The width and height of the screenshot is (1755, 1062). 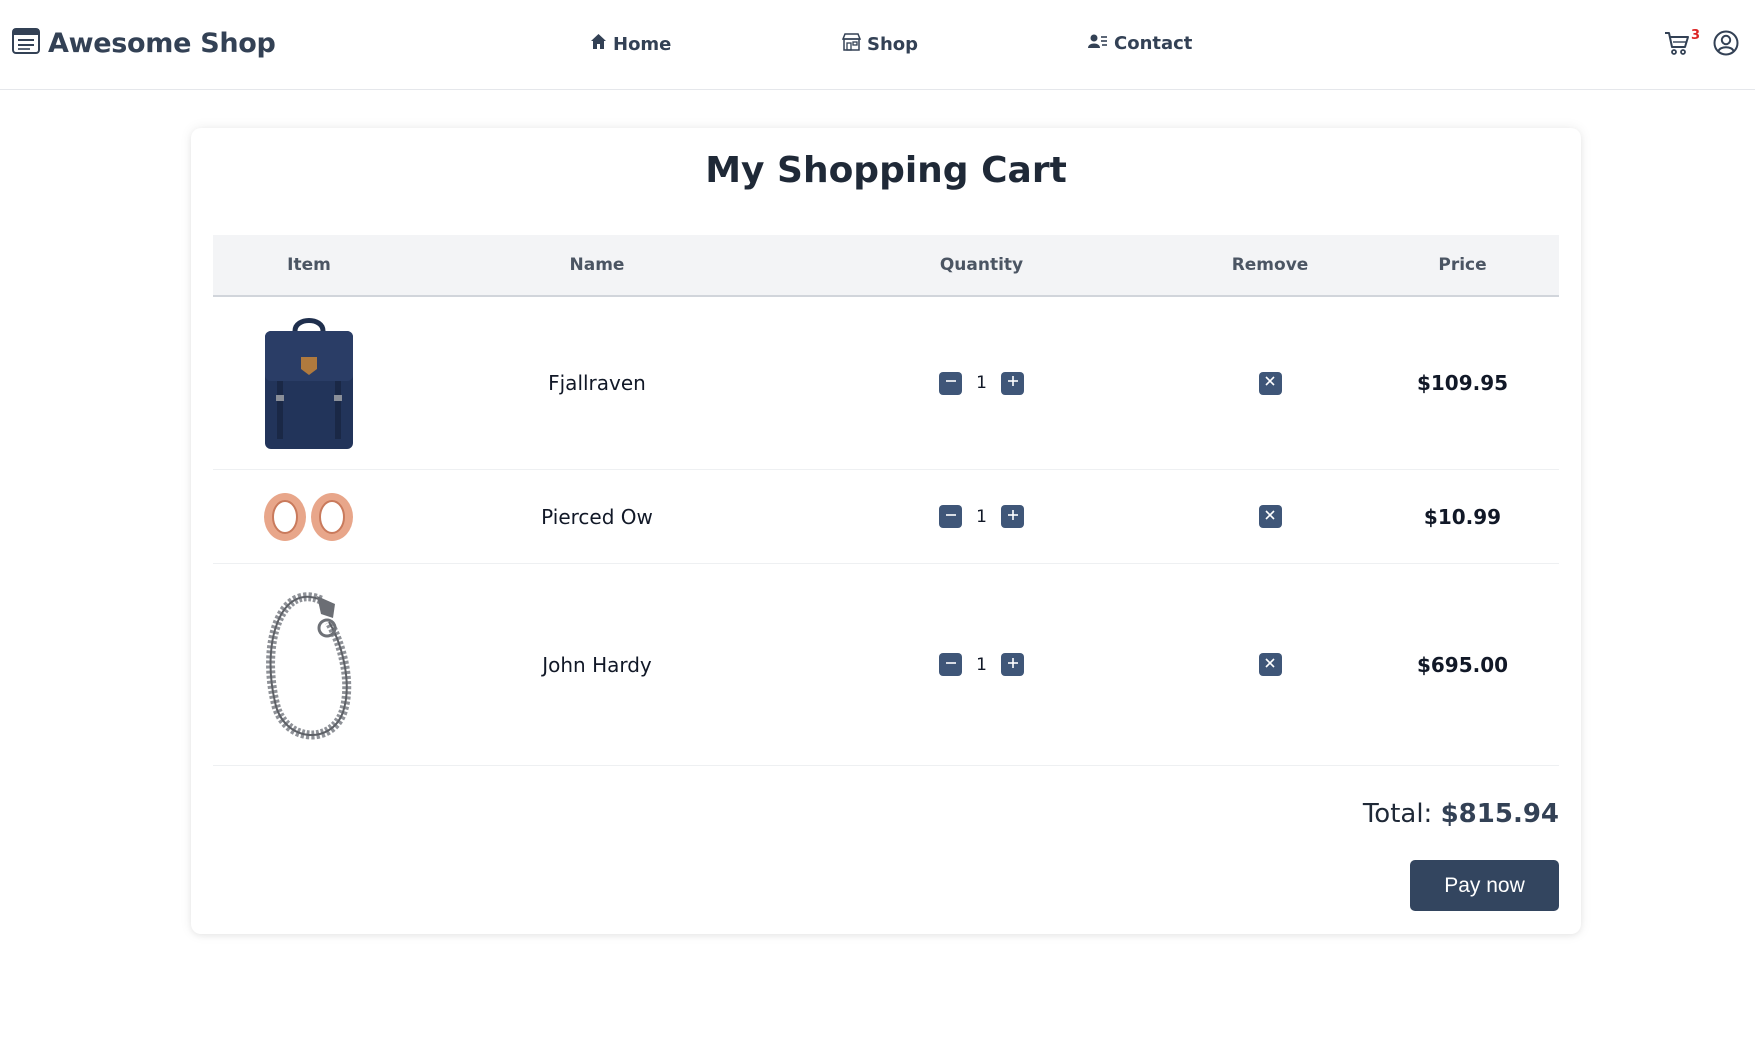 I want to click on account-button, so click(x=1726, y=43).